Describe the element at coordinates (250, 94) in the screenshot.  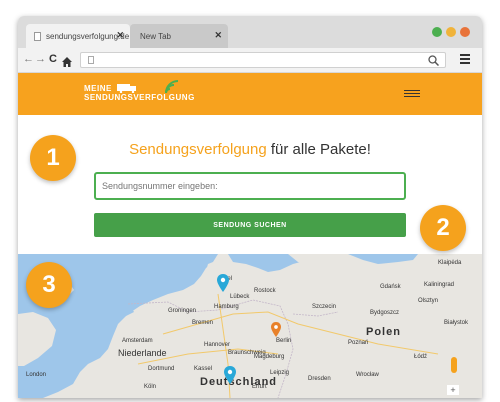
I see `site-header: MEINE SENDUNGSVERFOLGUNG` at that location.